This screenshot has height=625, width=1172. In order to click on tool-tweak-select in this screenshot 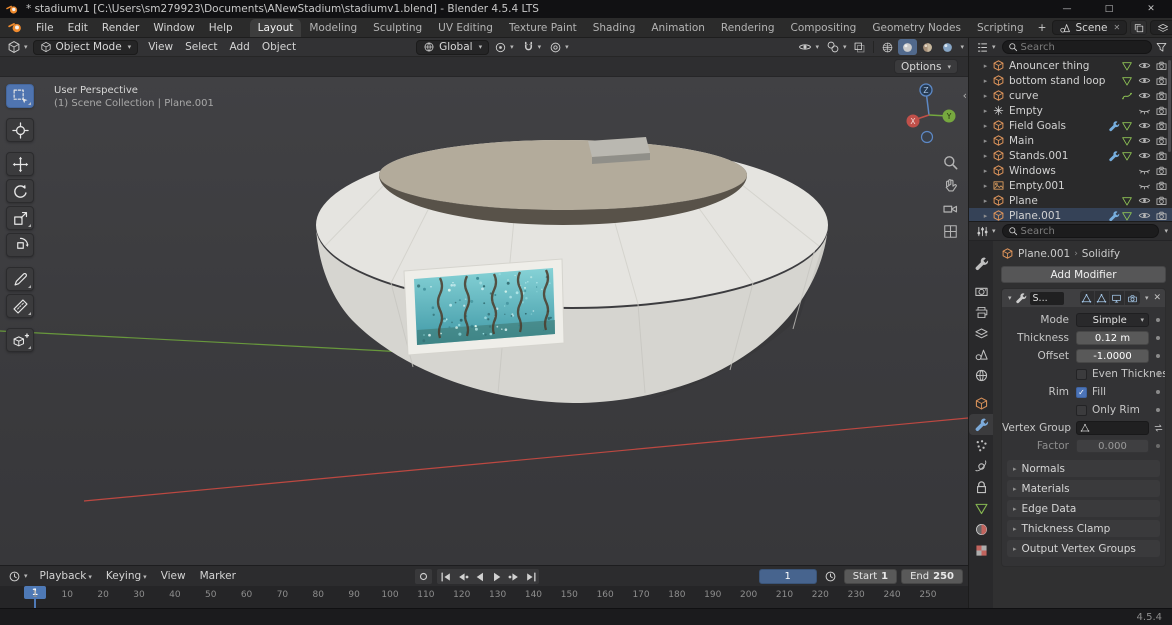, I will do `click(20, 96)`.